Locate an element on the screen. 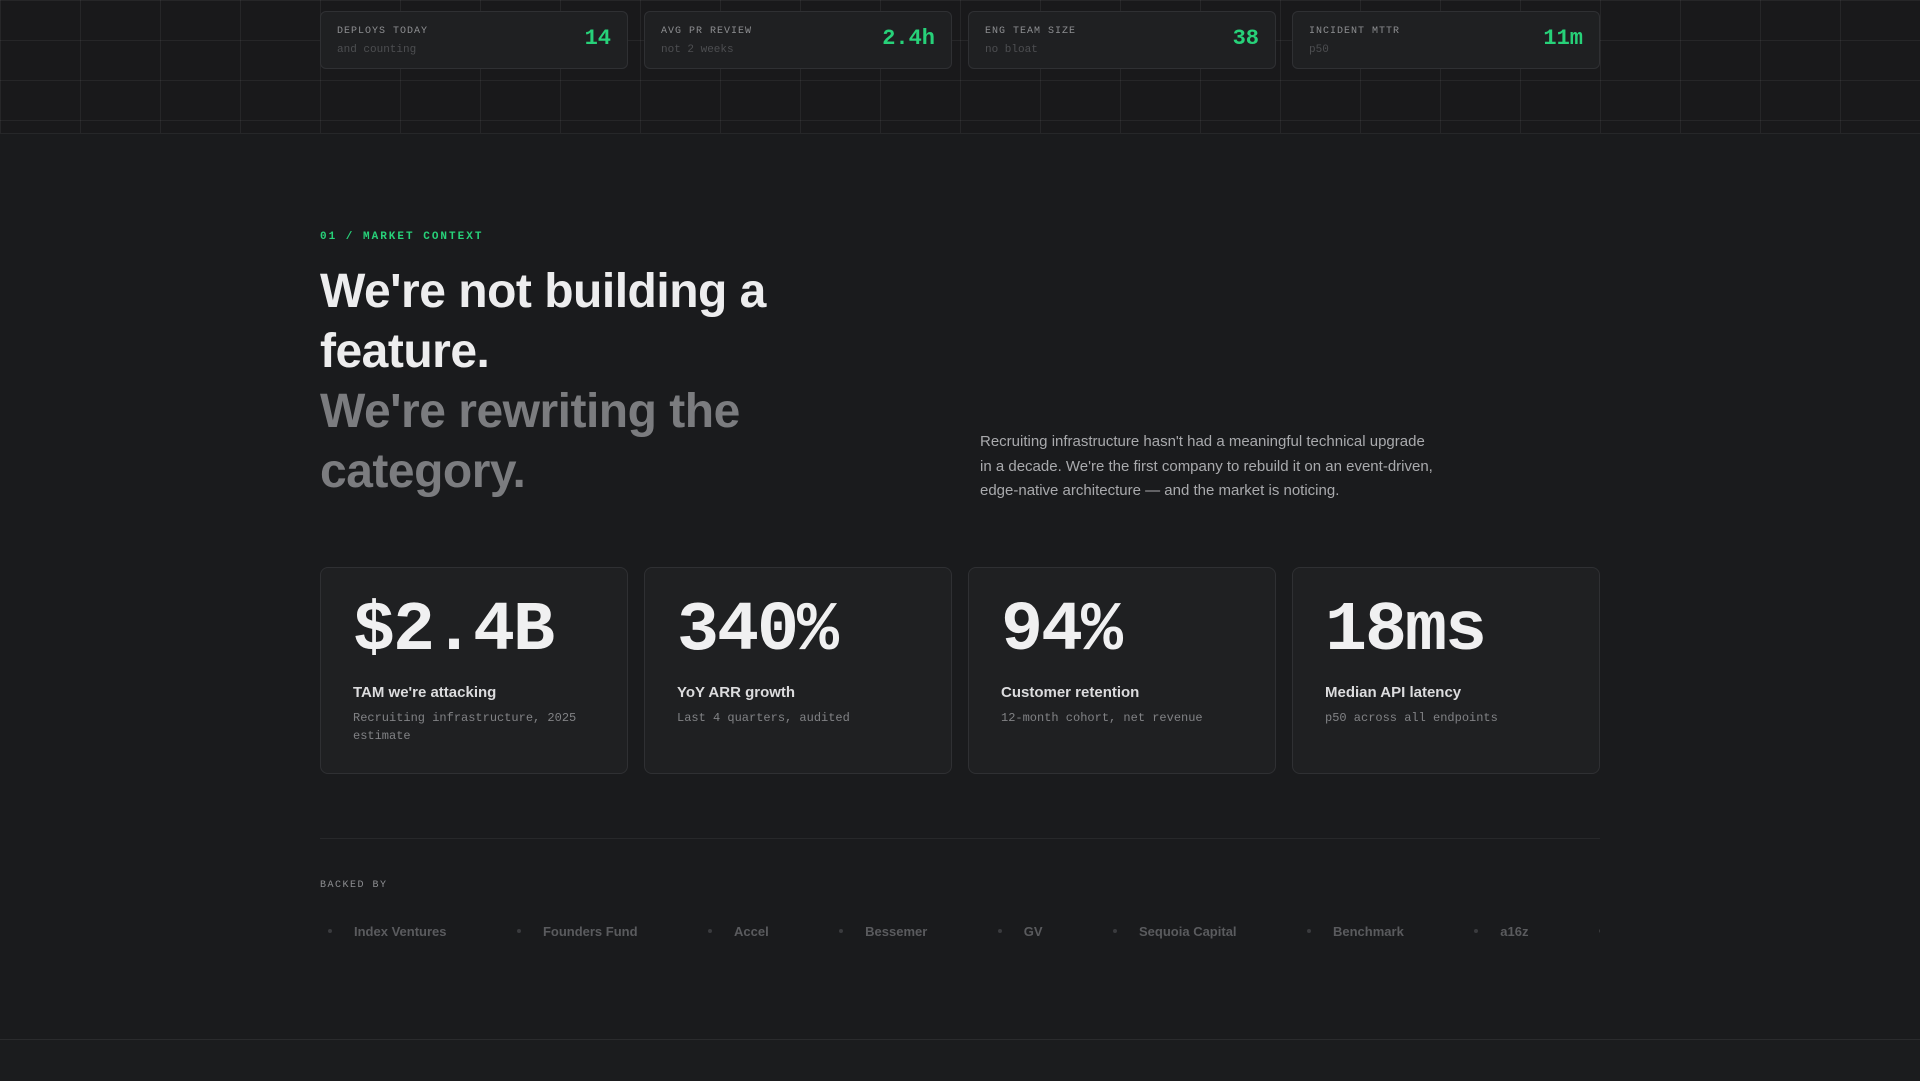 Image resolution: width=1920 pixels, height=1081 pixels. kpi-value: 2.4h is located at coordinates (908, 38).